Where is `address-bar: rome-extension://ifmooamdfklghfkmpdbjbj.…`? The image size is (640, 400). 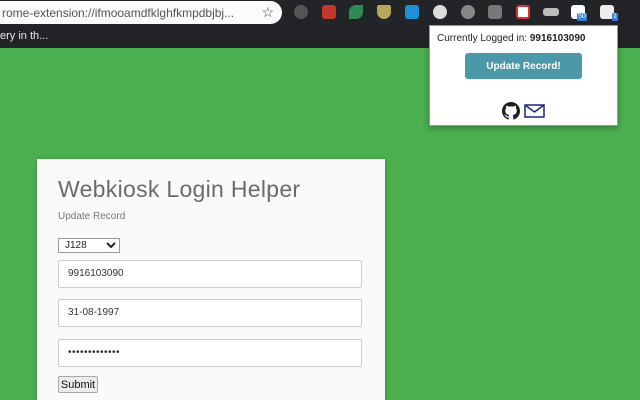
address-bar: rome-extension://ifmooamdfklghfkmpdbjbj.… is located at coordinates (141, 12).